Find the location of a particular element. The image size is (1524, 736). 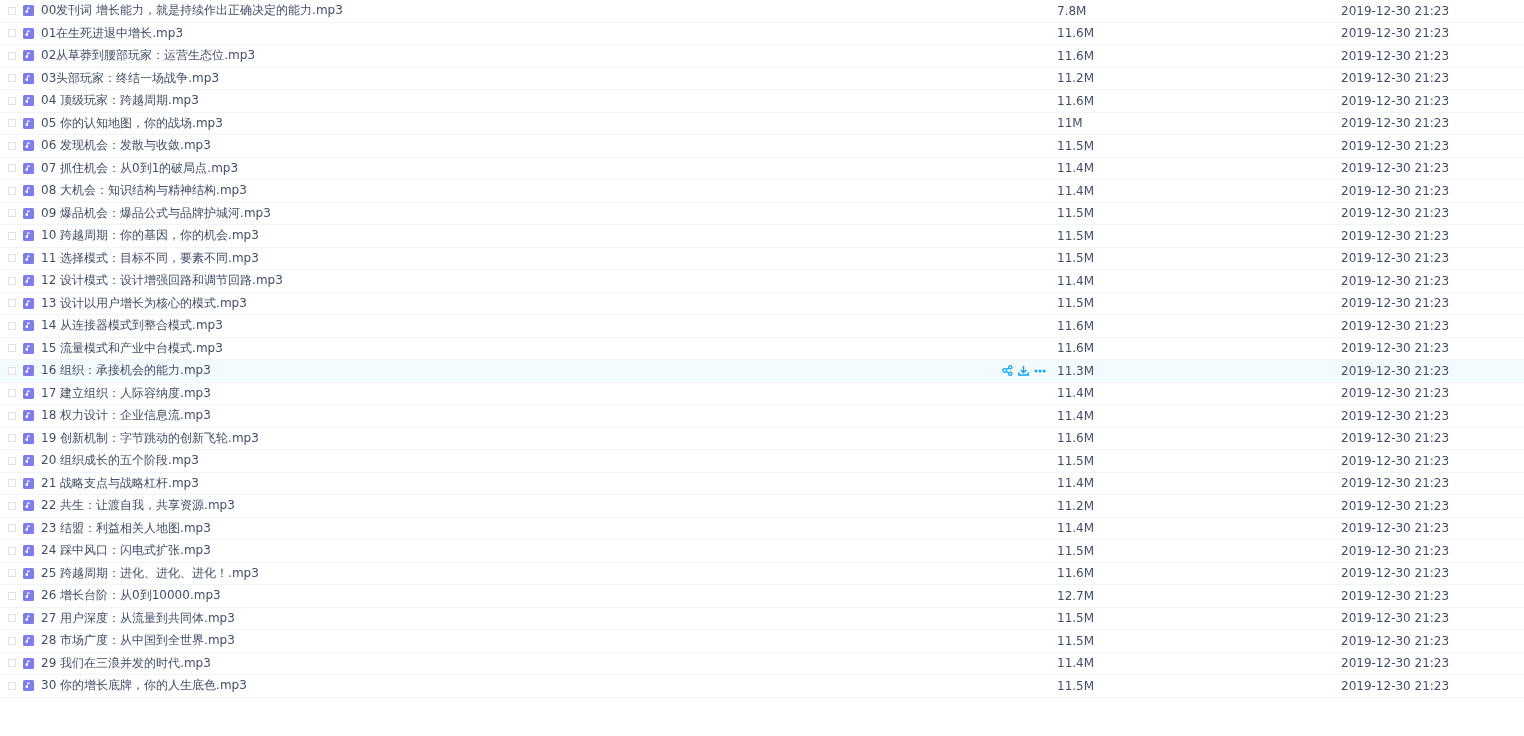

file-name: 12 设计模式：设计增强回路和调节回路.mp3 is located at coordinates (521, 281).